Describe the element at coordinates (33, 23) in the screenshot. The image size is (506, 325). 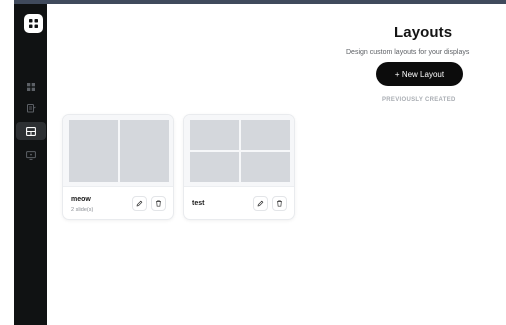
I see `app-logo-icon` at that location.